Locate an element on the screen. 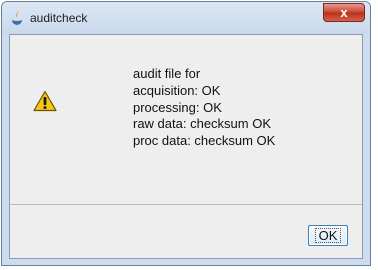 The width and height of the screenshot is (378, 270). message-line: acquisition: OK is located at coordinates (177, 90).